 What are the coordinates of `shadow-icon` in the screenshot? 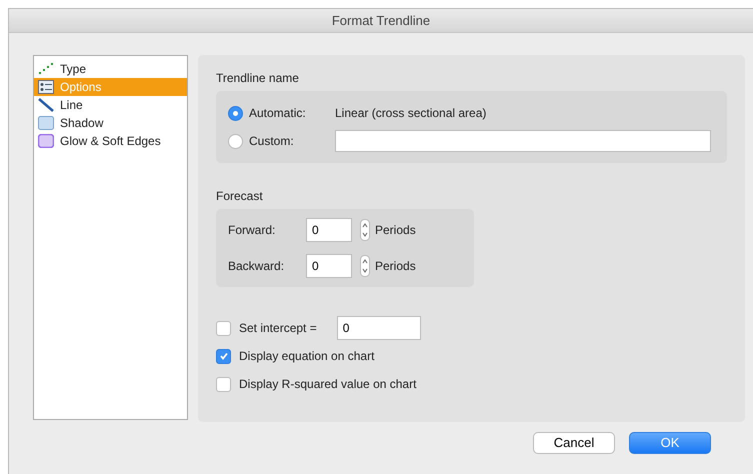 It's located at (46, 123).